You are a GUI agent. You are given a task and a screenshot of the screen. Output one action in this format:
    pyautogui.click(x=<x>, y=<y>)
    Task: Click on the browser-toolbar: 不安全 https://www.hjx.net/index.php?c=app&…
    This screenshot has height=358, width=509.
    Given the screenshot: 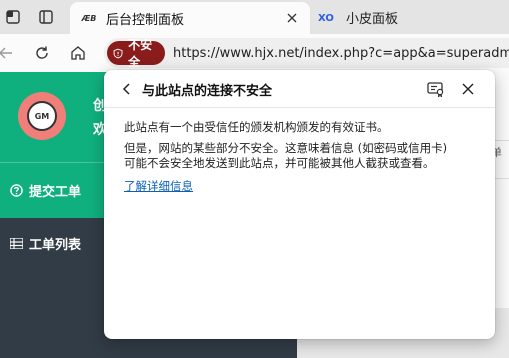 What is the action you would take?
    pyautogui.click(x=254, y=53)
    